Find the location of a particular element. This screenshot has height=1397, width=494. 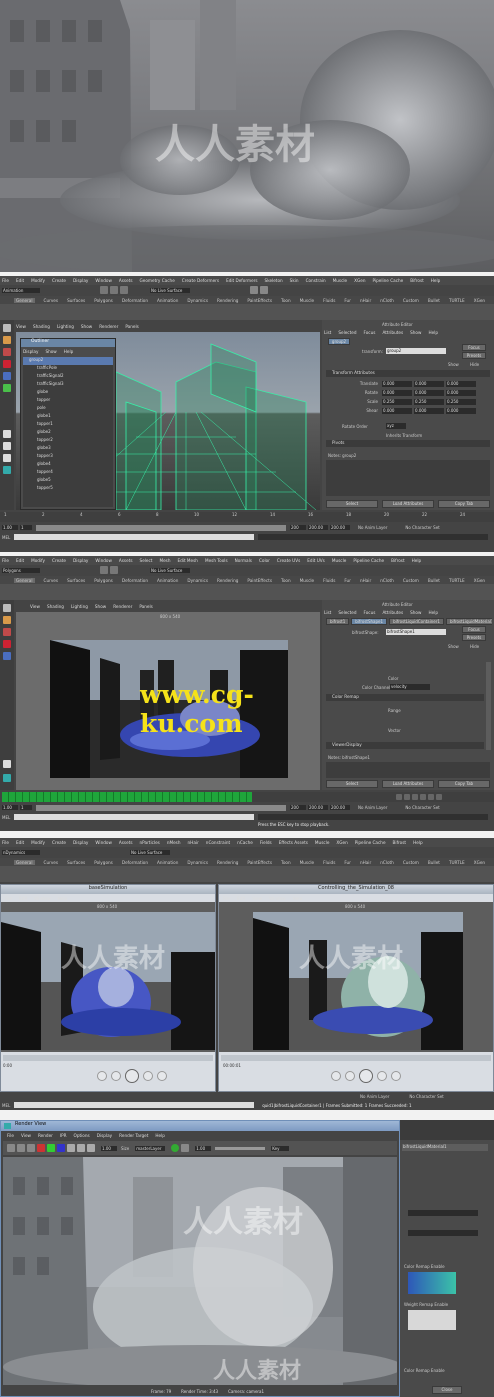

play-icon is located at coordinates (423, 797).